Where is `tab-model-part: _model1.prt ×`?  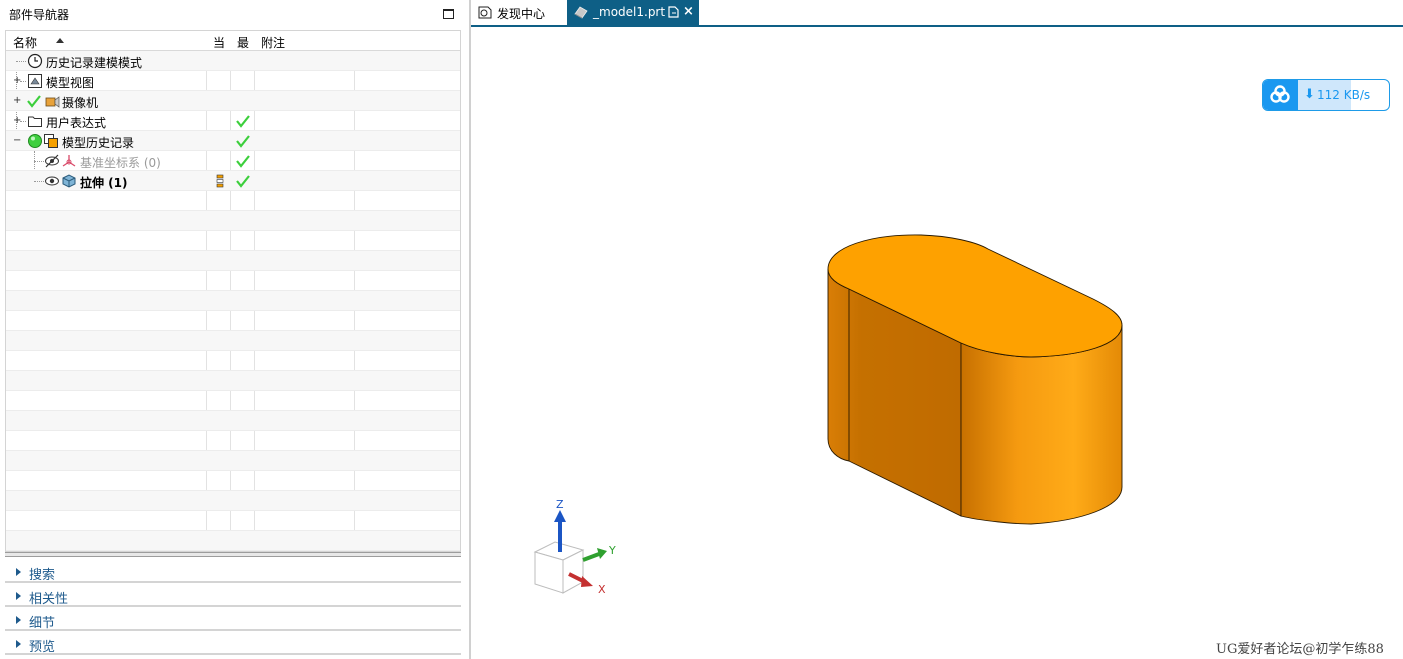 tab-model-part: _model1.prt × is located at coordinates (633, 12).